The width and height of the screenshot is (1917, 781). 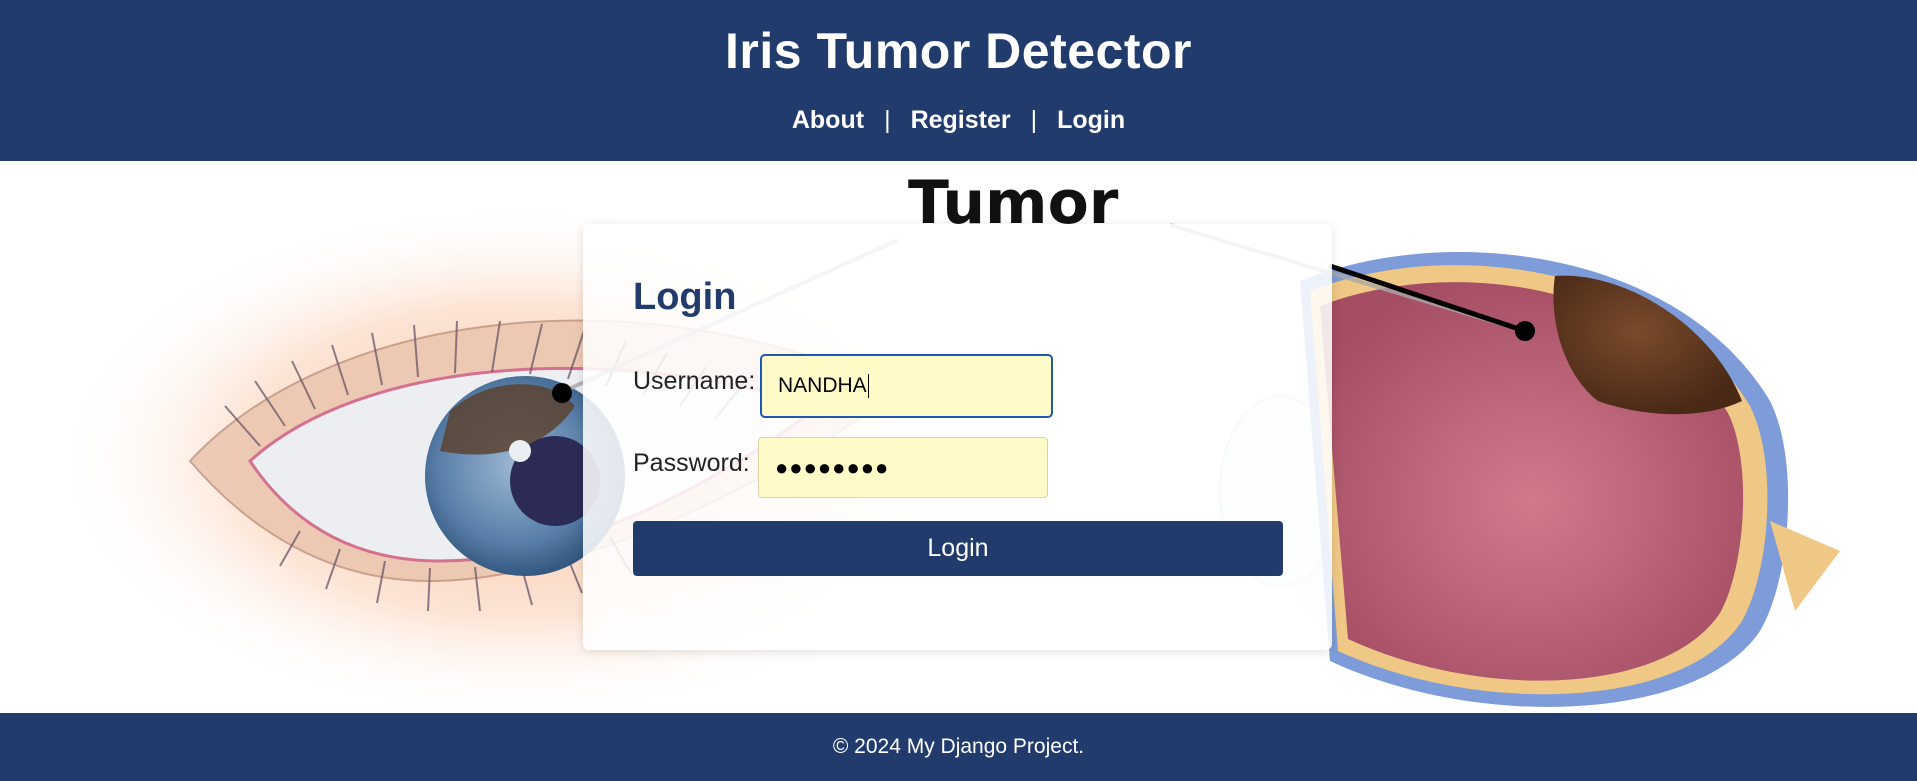 I want to click on nav-register-link: Register, so click(x=961, y=120).